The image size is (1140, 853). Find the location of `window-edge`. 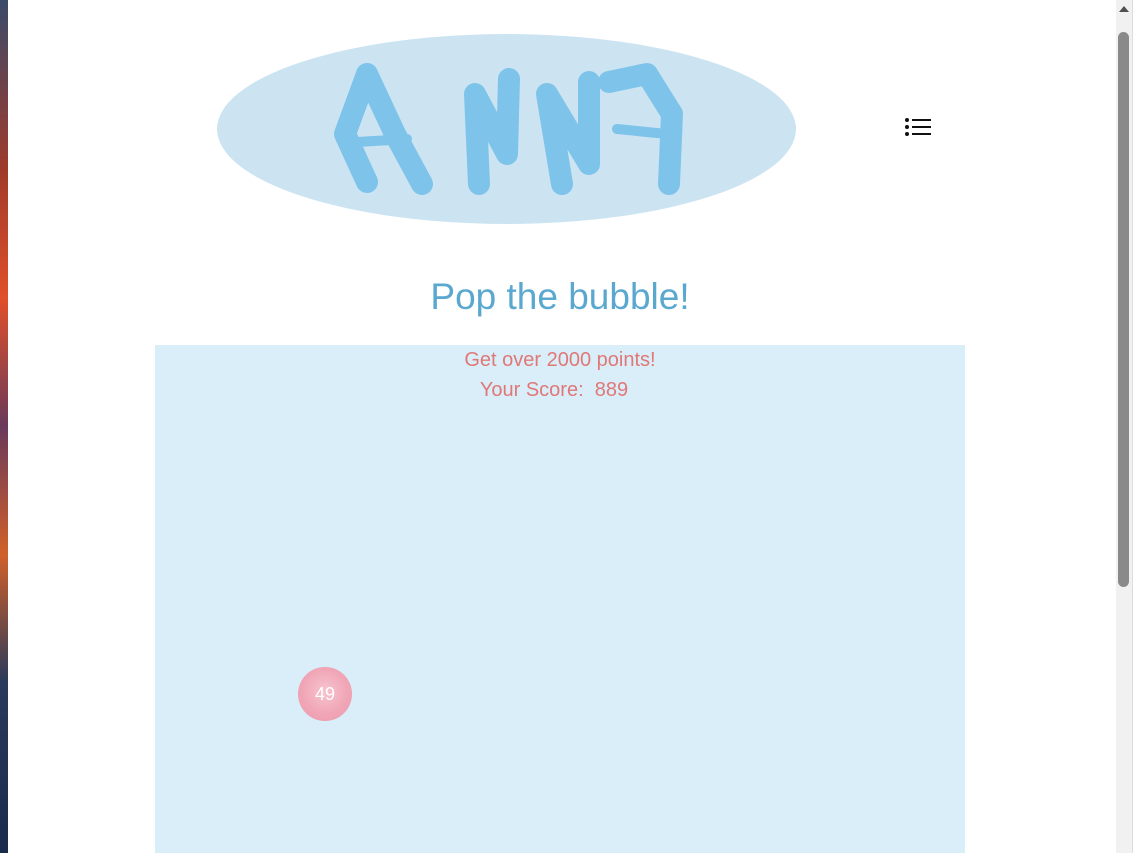

window-edge is located at coordinates (1136, 426).